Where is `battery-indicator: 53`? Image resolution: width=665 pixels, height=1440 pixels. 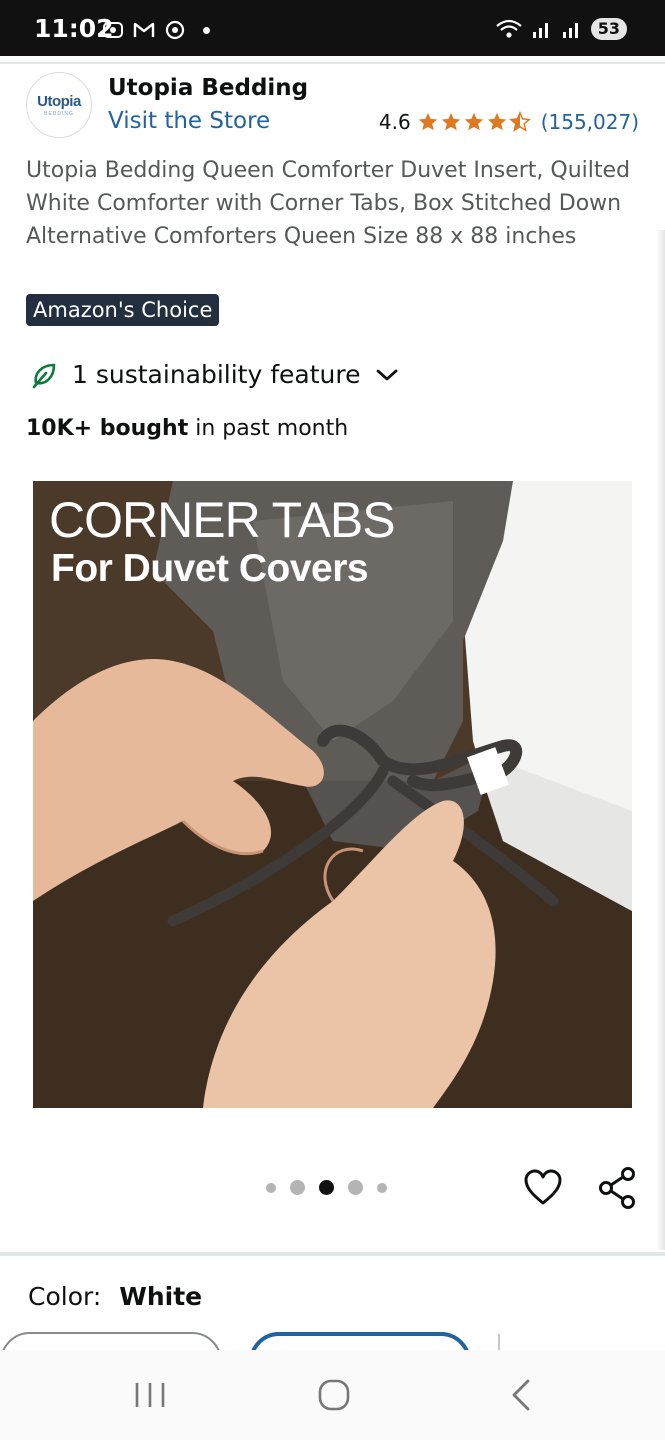 battery-indicator: 53 is located at coordinates (608, 29).